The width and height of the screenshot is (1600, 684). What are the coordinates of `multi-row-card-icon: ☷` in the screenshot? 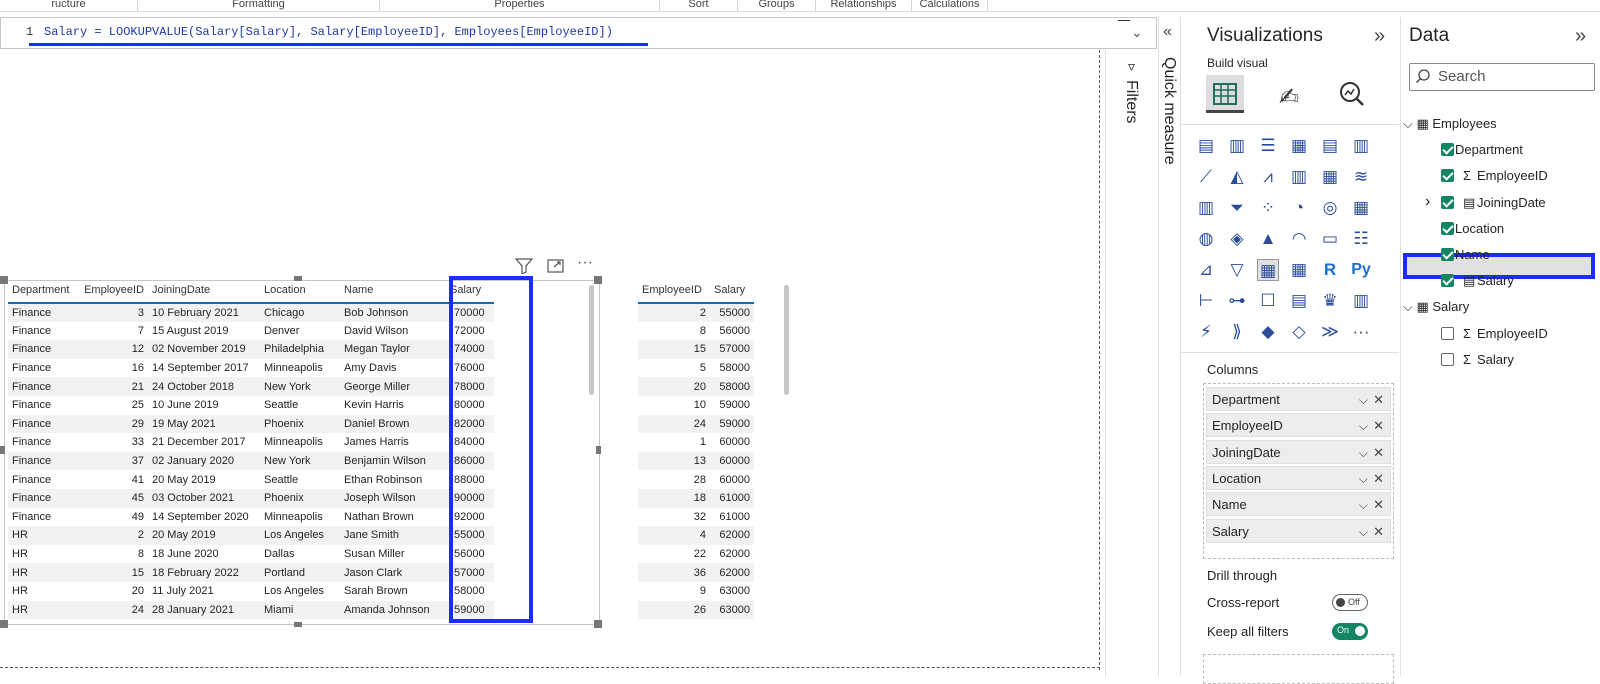 It's located at (1361, 239).